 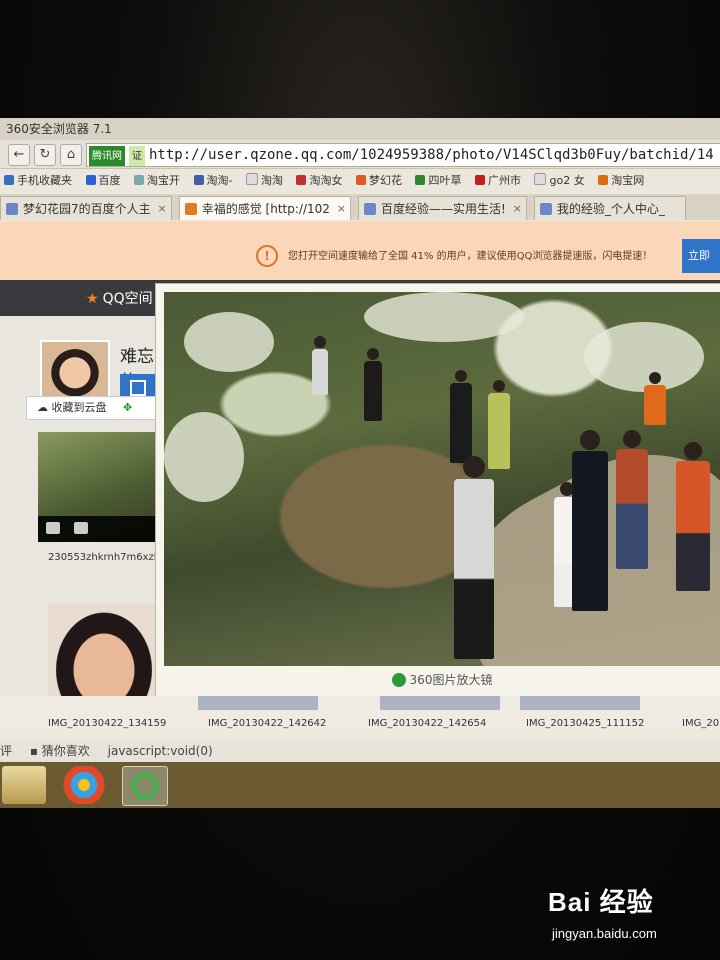 I want to click on watermark-url: jingyan.baidu.com, so click(x=604, y=933).